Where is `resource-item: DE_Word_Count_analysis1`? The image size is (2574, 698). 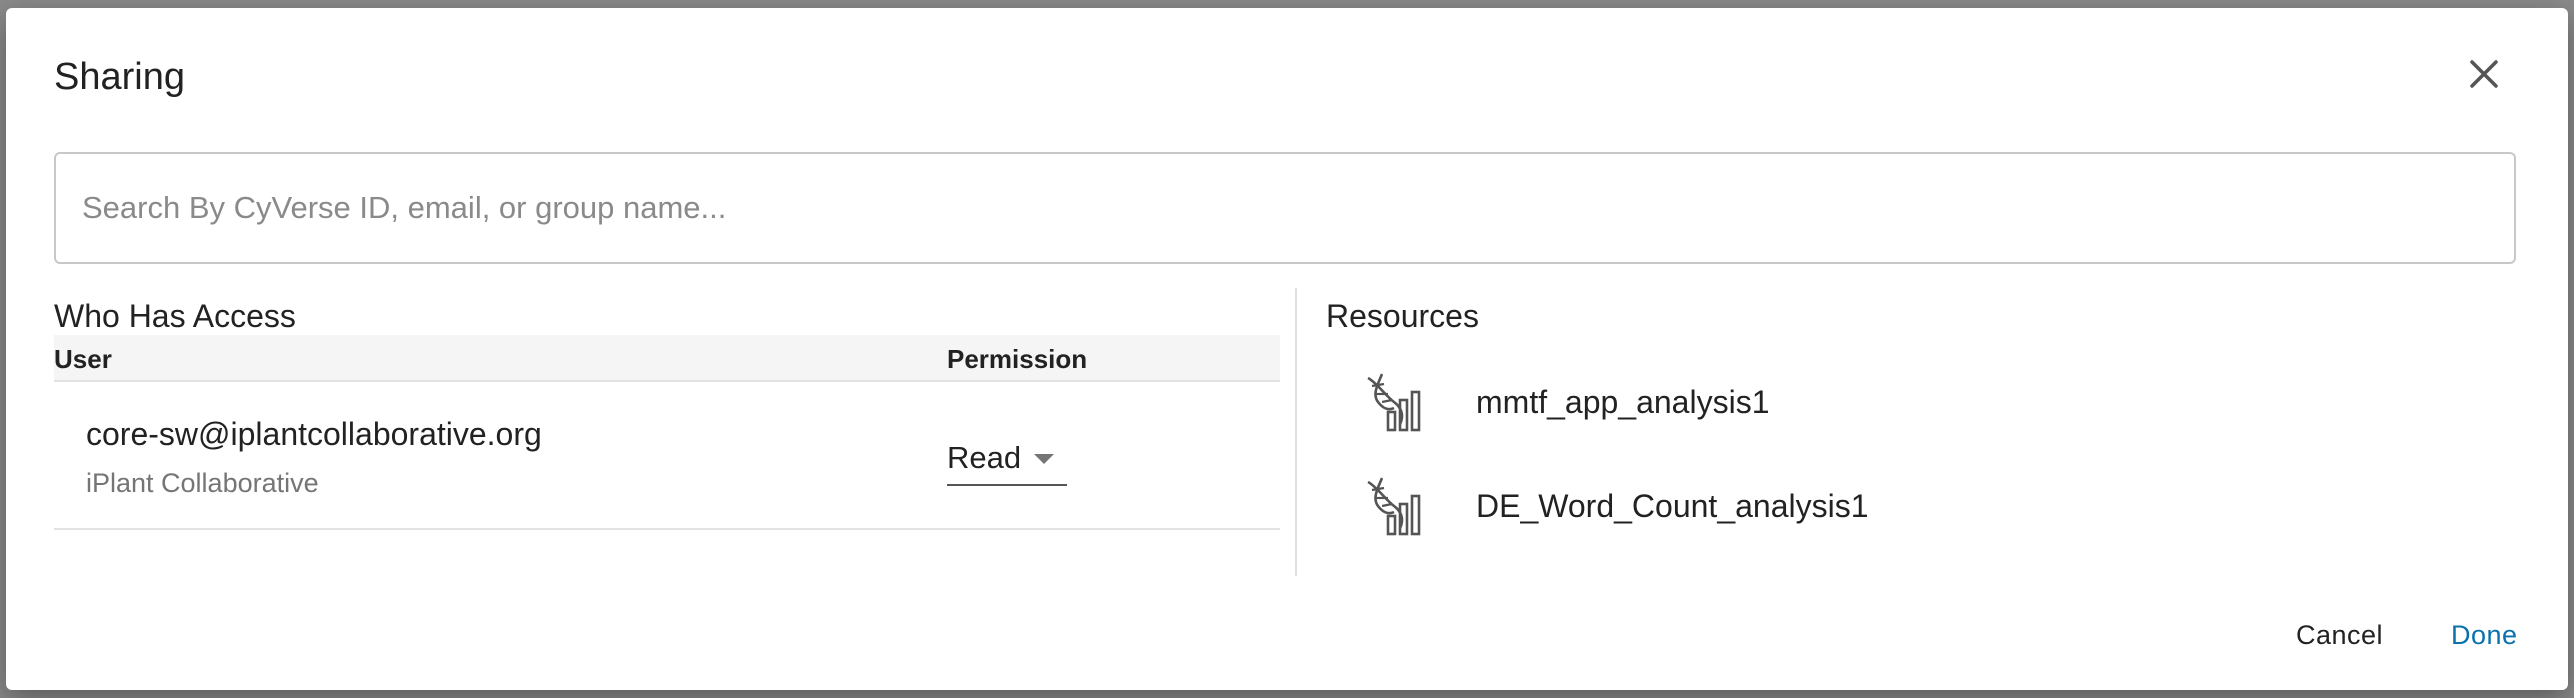 resource-item: DE_Word_Count_analysis1 is located at coordinates (1921, 508).